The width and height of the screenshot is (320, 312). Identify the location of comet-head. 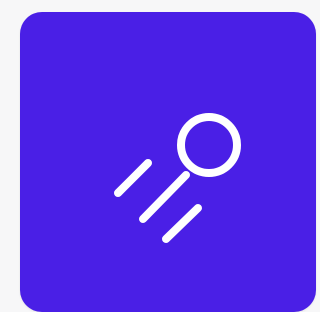
(209, 145).